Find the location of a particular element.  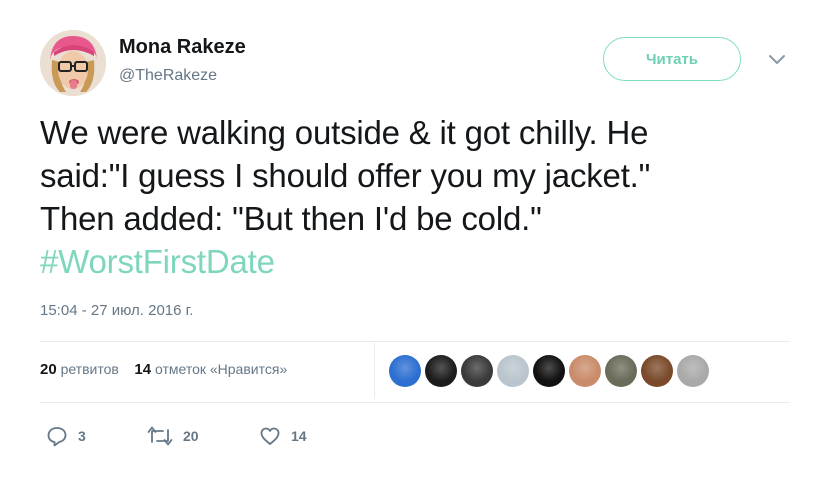

likes-label: отметок «Нравится» is located at coordinates (221, 369).